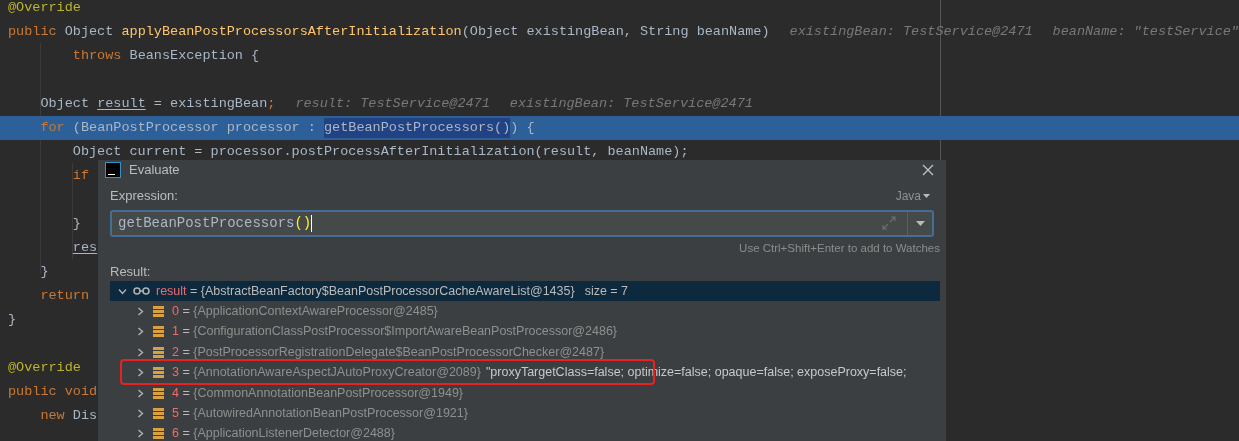 The width and height of the screenshot is (1239, 441). I want to click on code-token: getBeanPostProcessors(), so click(417, 128).